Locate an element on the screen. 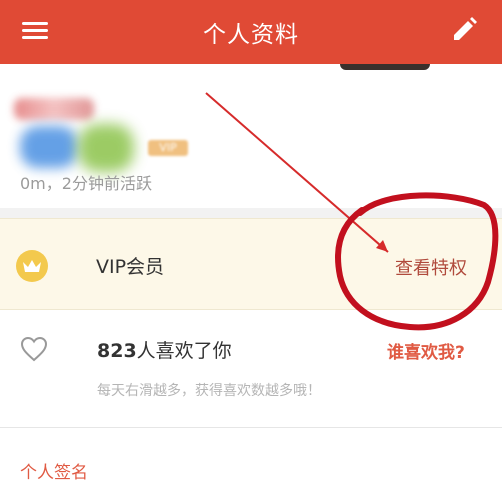 The width and height of the screenshot is (502, 491). activity-status: 0m，2分钟前活跃 is located at coordinates (86, 183).